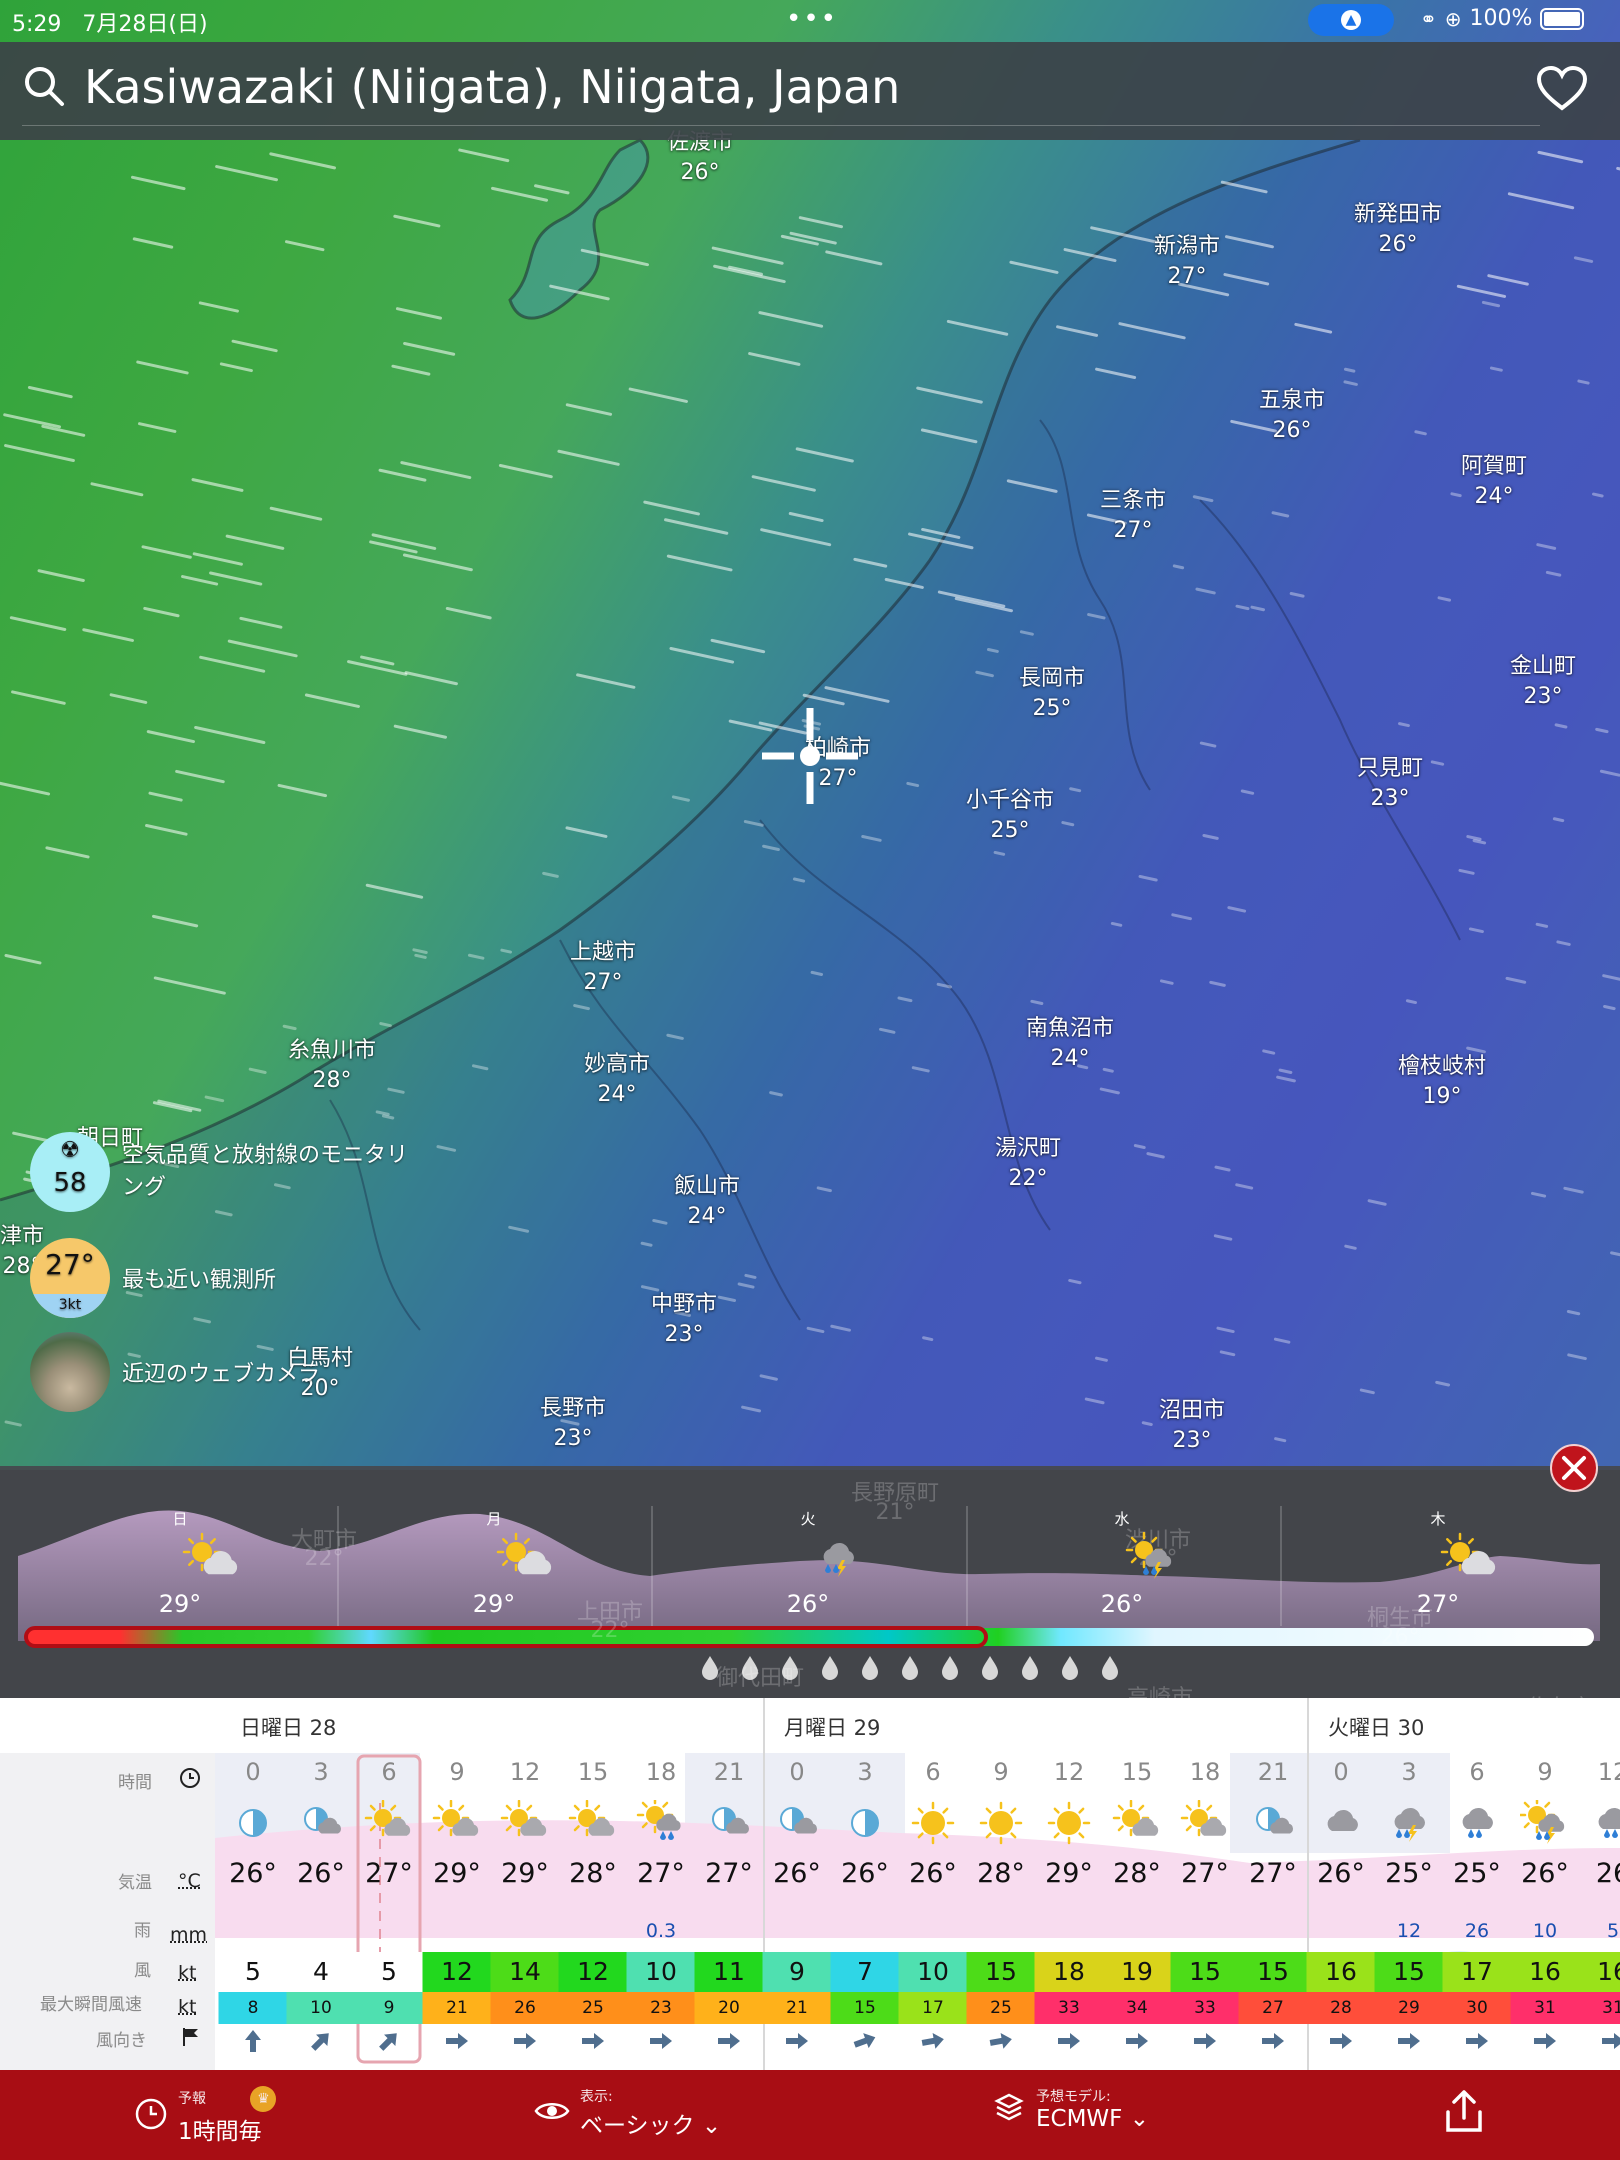  What do you see at coordinates (865, 2008) in the screenshot?
I see `gust-cell: 15` at bounding box center [865, 2008].